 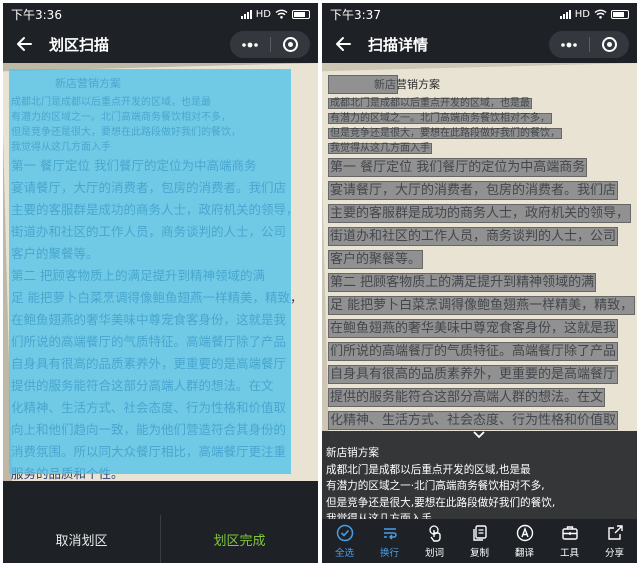 I want to click on line-break-icon, so click(x=390, y=533).